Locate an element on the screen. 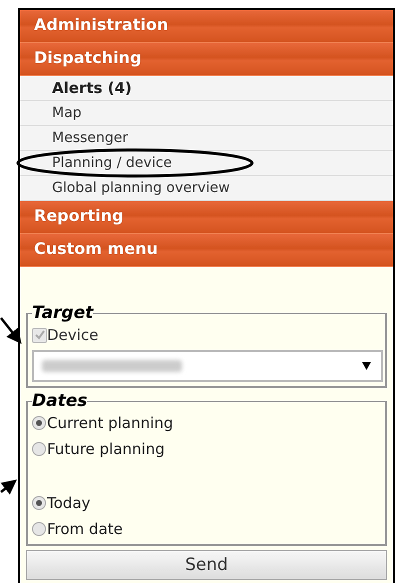 This screenshot has width=402, height=583. menu-item: Messenger is located at coordinates (206, 138).